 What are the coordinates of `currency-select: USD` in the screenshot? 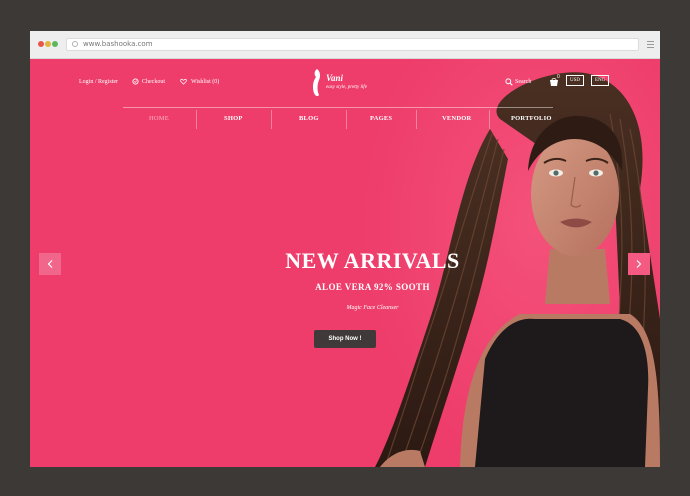 It's located at (575, 80).